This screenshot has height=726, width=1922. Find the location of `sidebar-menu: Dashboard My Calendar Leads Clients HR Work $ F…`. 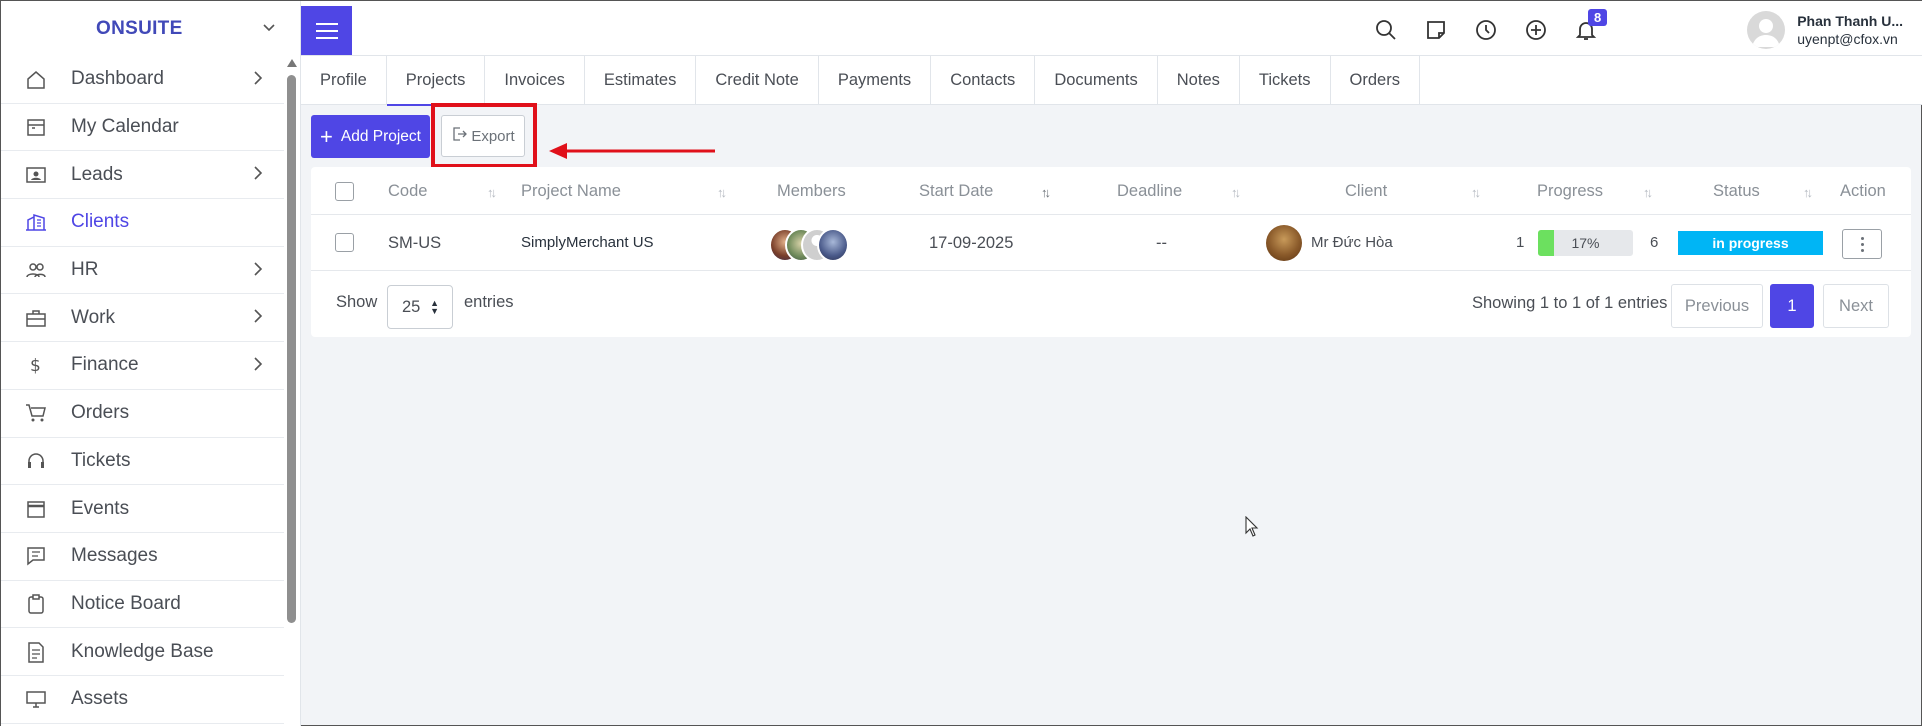

sidebar-menu: Dashboard My Calendar Leads Clients HR Work $ F… is located at coordinates (142, 390).